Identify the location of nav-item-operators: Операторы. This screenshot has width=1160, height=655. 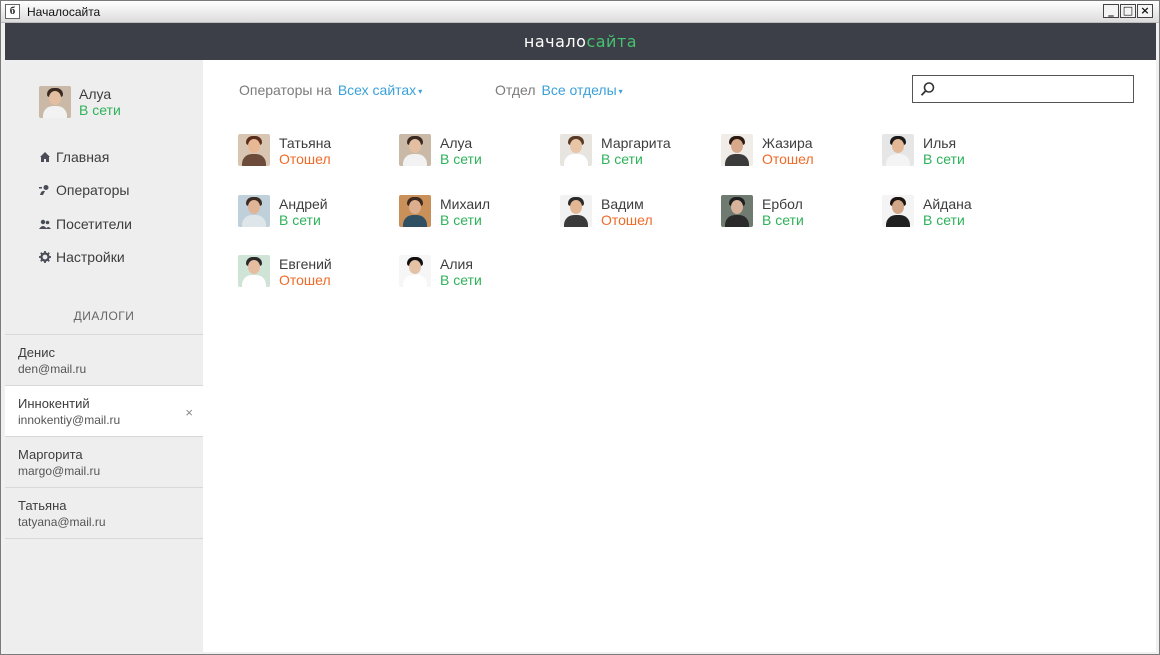
(85, 191).